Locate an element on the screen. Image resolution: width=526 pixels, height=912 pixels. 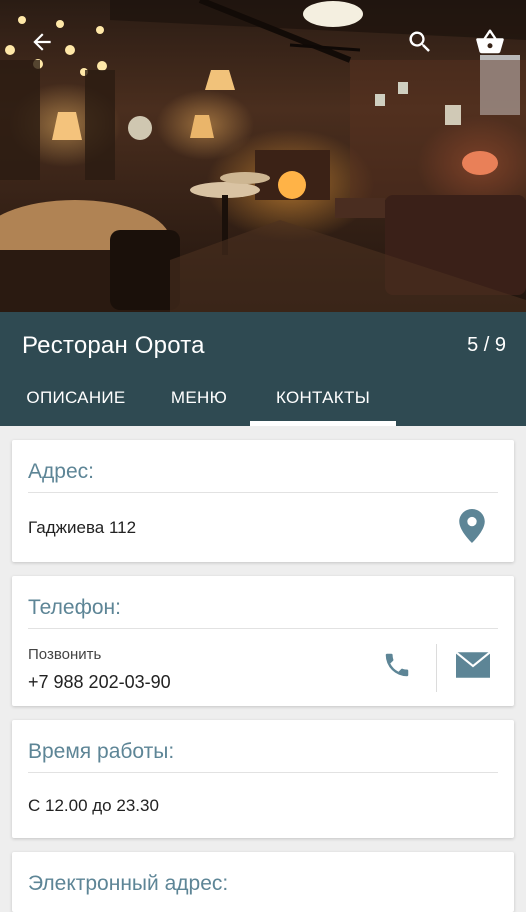
basket-button is located at coordinates (490, 44).